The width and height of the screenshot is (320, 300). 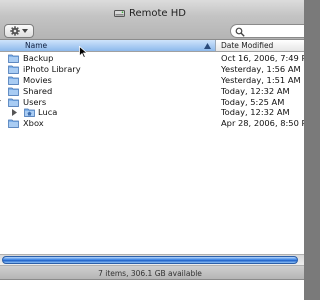 What do you see at coordinates (157, 13) in the screenshot?
I see `window-title: Remote HD` at bounding box center [157, 13].